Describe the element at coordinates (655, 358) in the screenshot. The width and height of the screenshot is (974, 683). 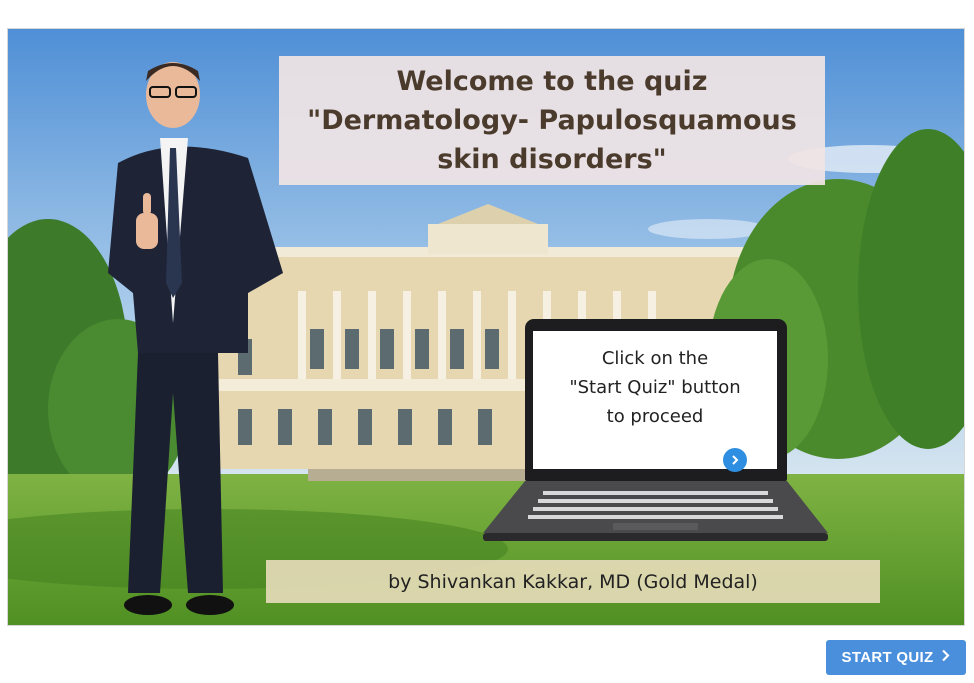
I see `instruction-line-1: Click on the` at that location.